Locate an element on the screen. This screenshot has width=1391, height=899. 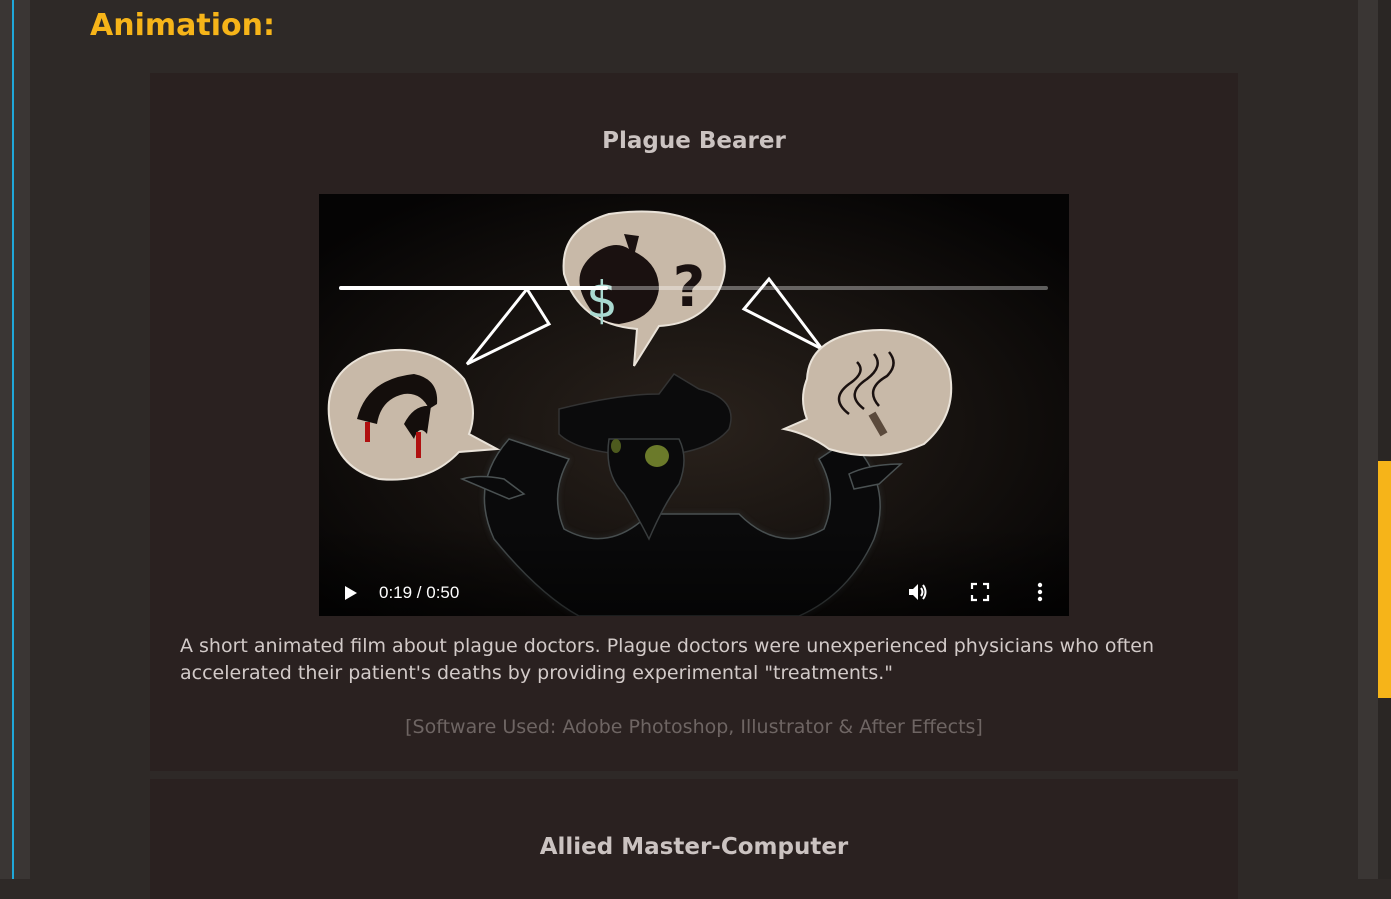
project-title: Allied Master-Computer is located at coordinates (694, 847).